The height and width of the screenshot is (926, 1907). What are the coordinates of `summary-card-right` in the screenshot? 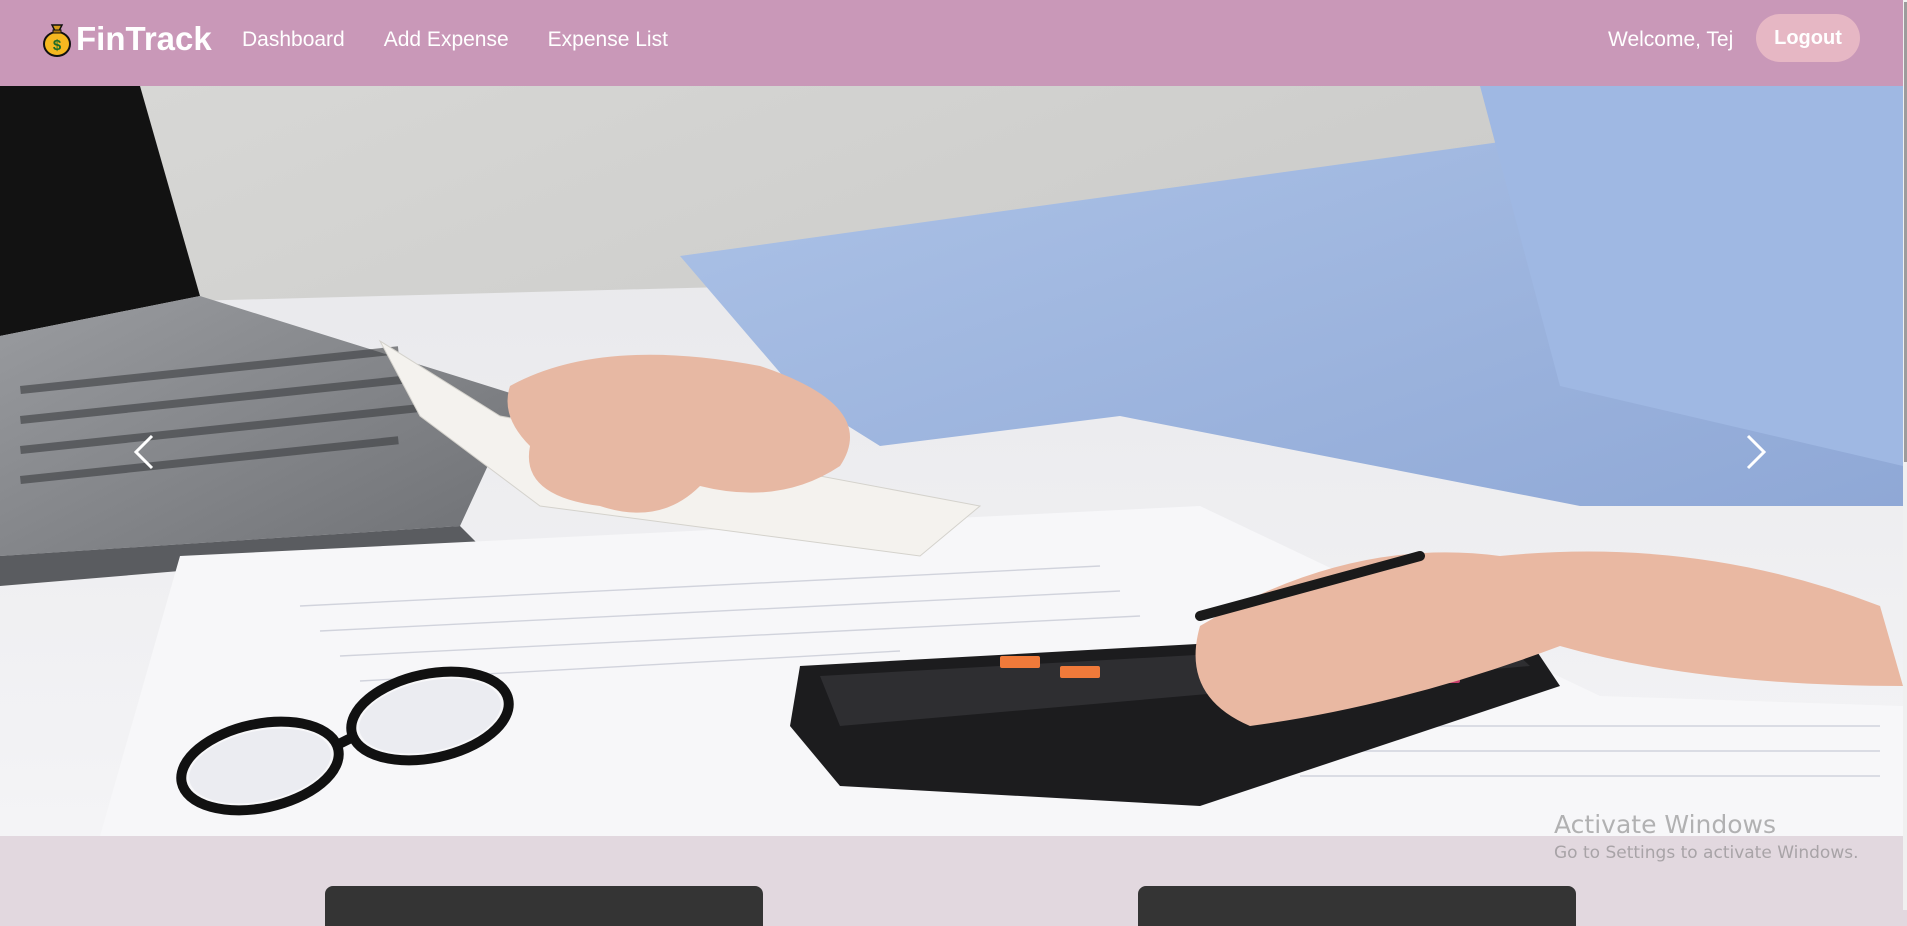 It's located at (1357, 906).